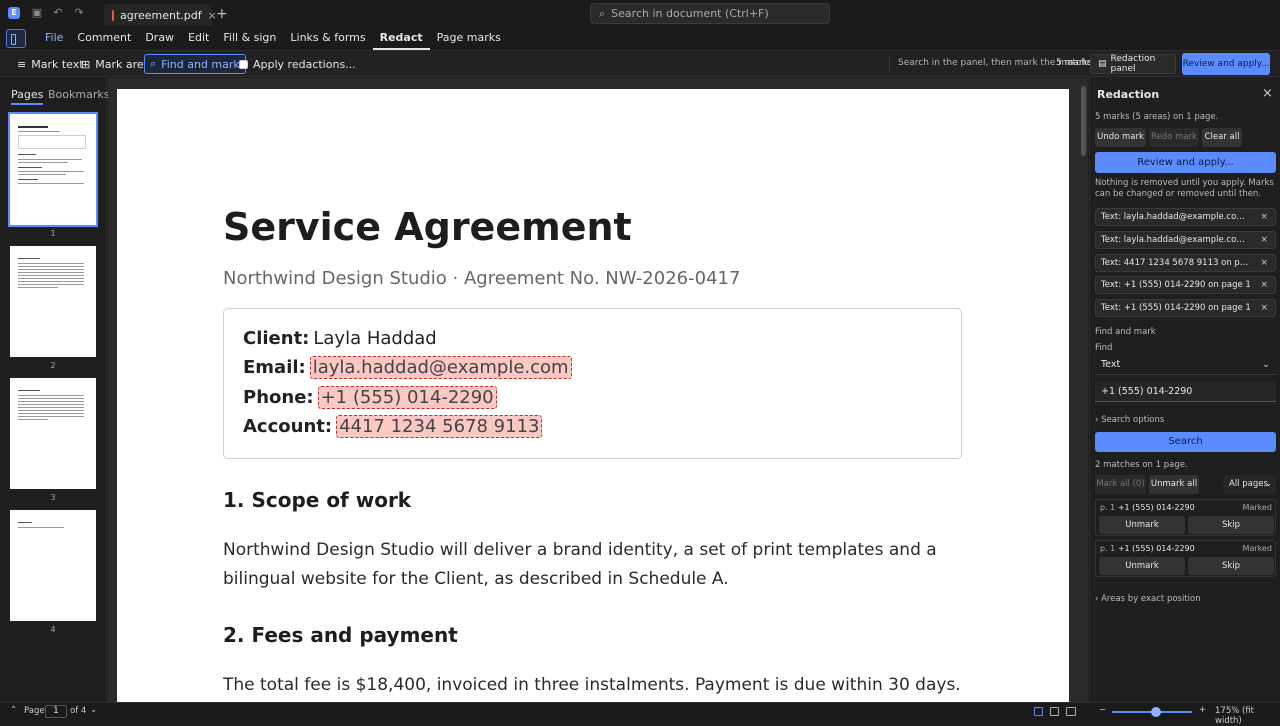  What do you see at coordinates (1156, 507) in the screenshot?
I see `result-text: +1 (555) 014-2290` at bounding box center [1156, 507].